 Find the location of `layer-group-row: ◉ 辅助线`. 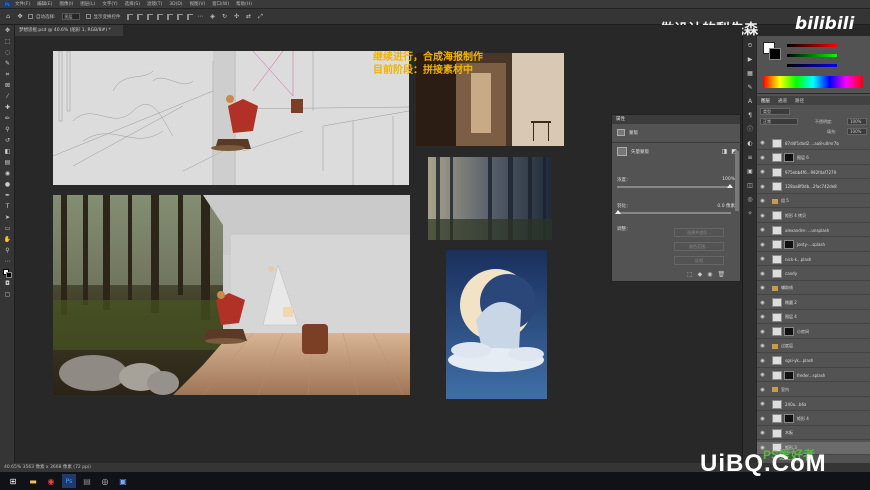

layer-group-row: ◉ 辅助线 is located at coordinates (813, 288).